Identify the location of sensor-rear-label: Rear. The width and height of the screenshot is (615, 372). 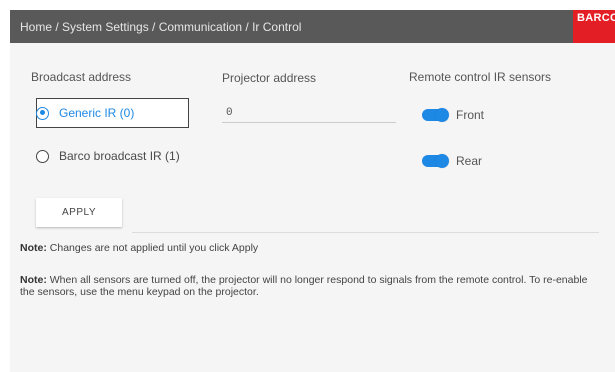
(469, 161).